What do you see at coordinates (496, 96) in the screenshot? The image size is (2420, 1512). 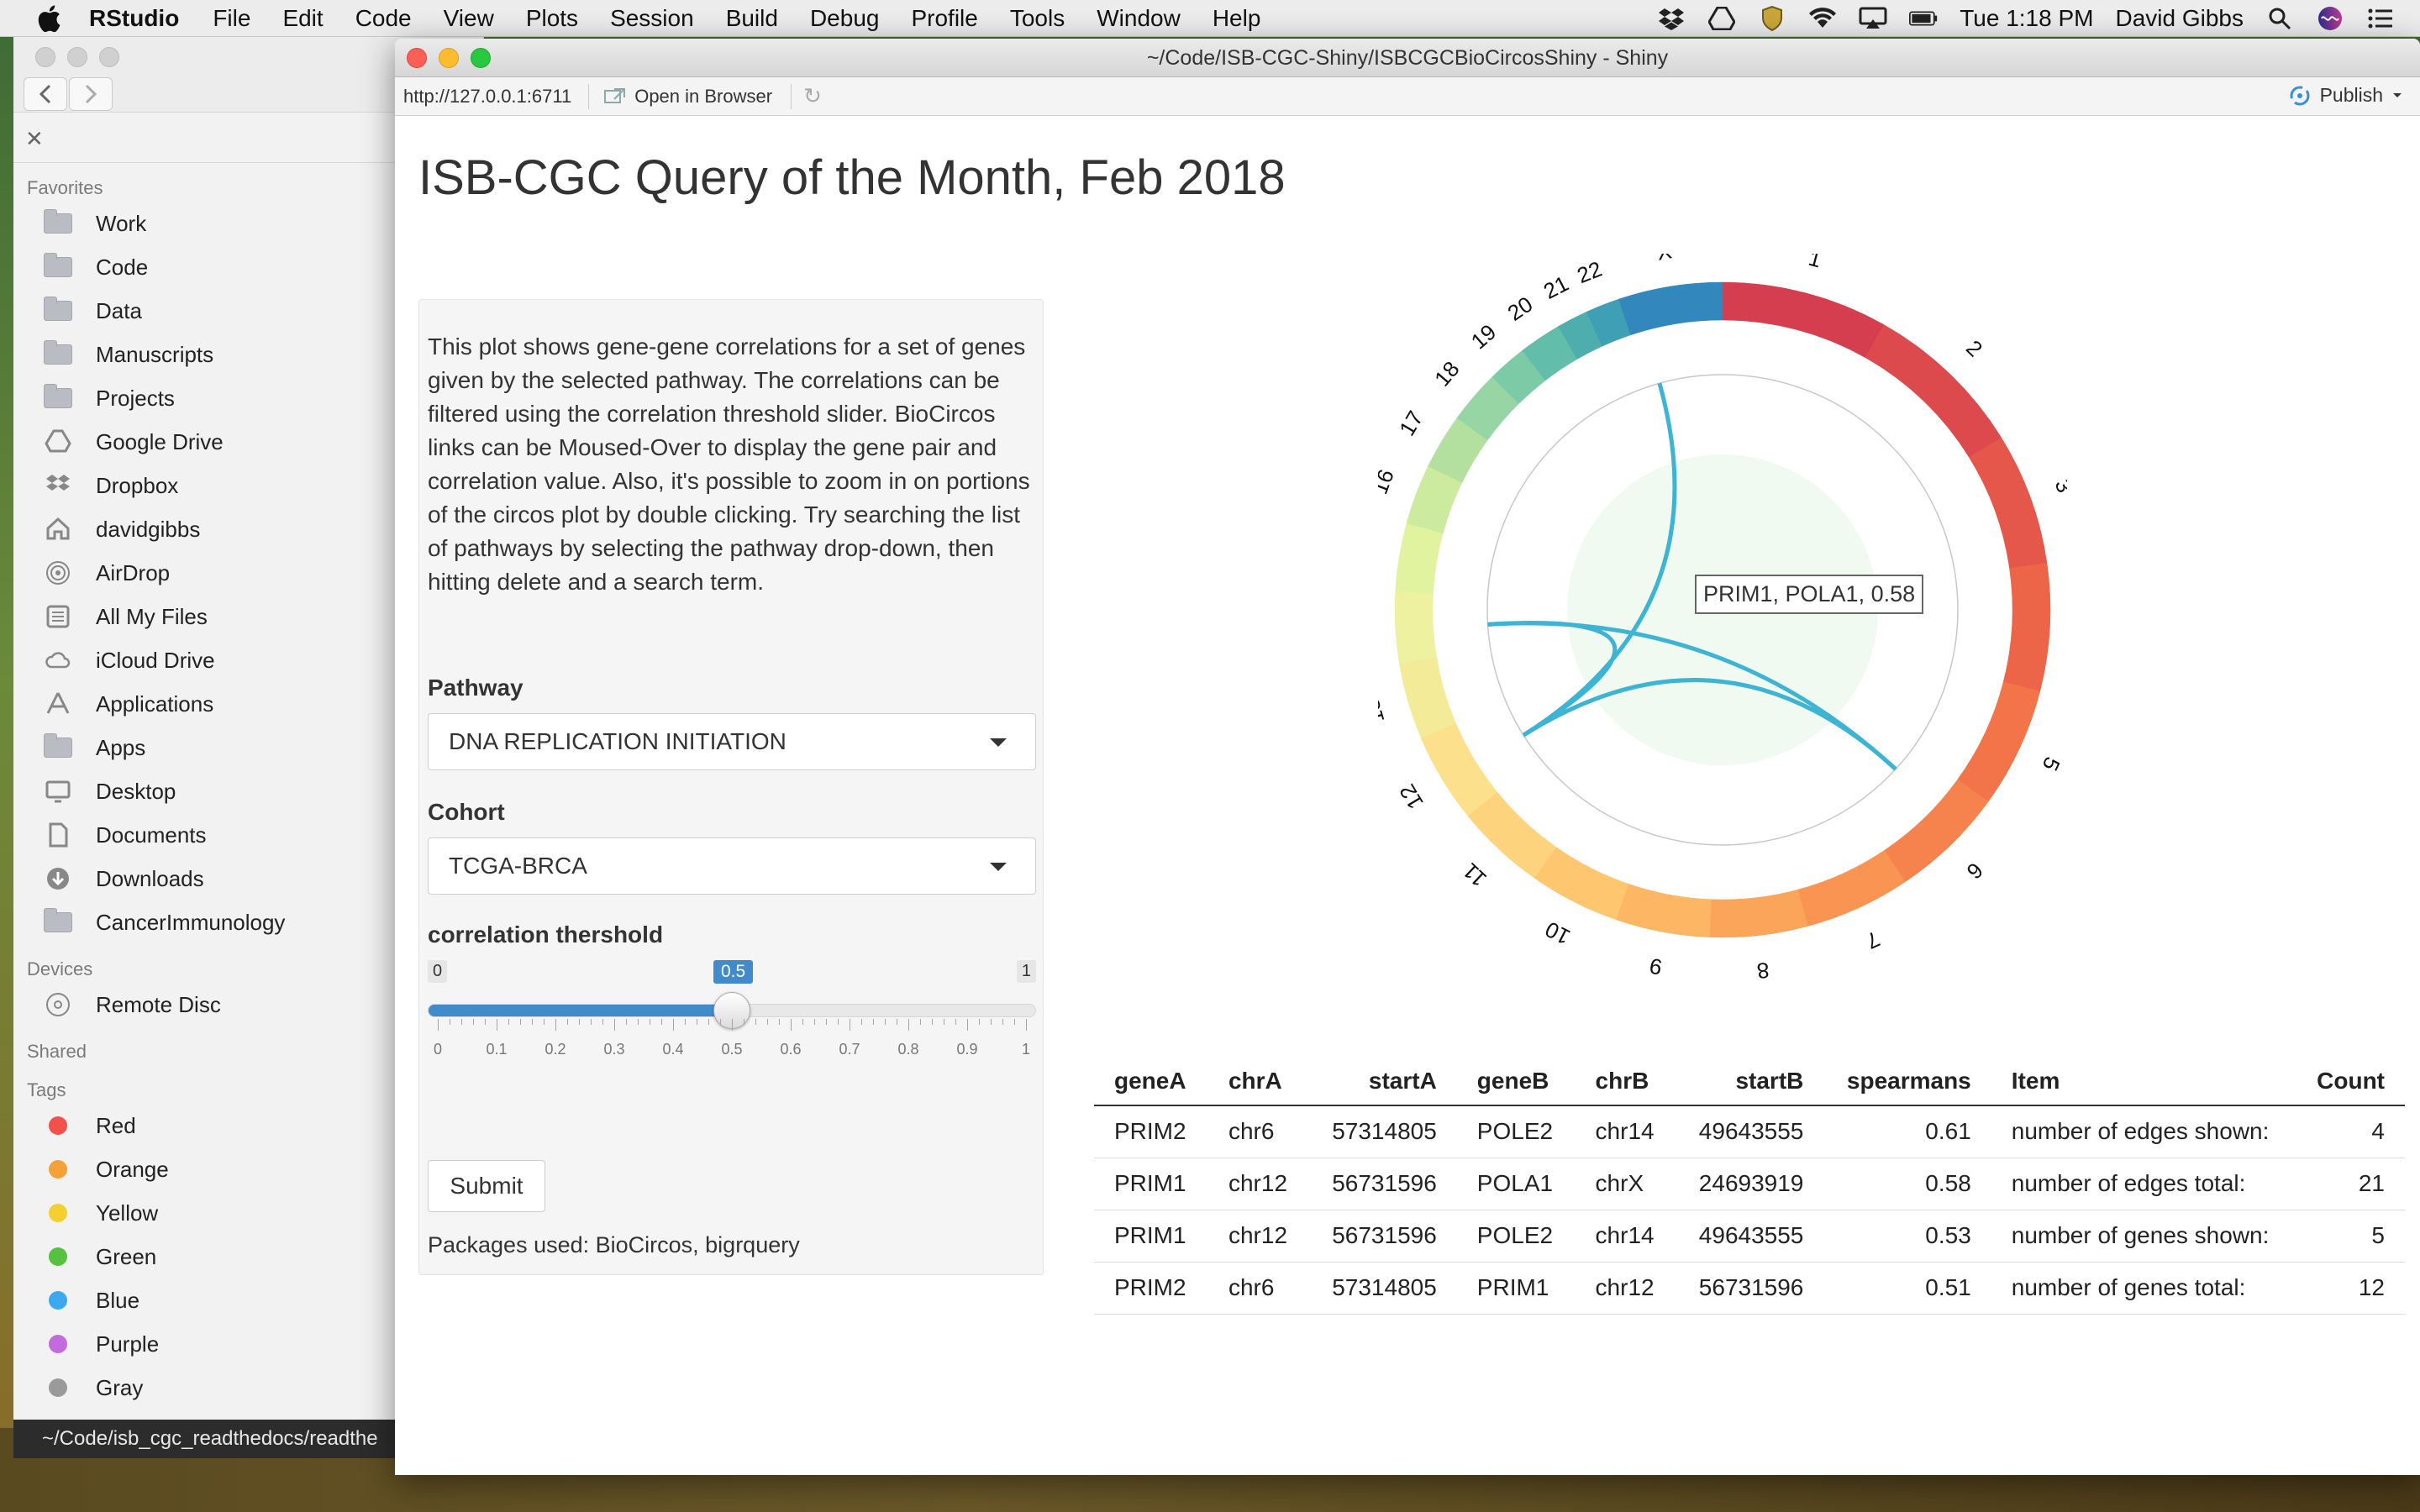 I see `url-display: http://127.0.0.1:6711` at bounding box center [496, 96].